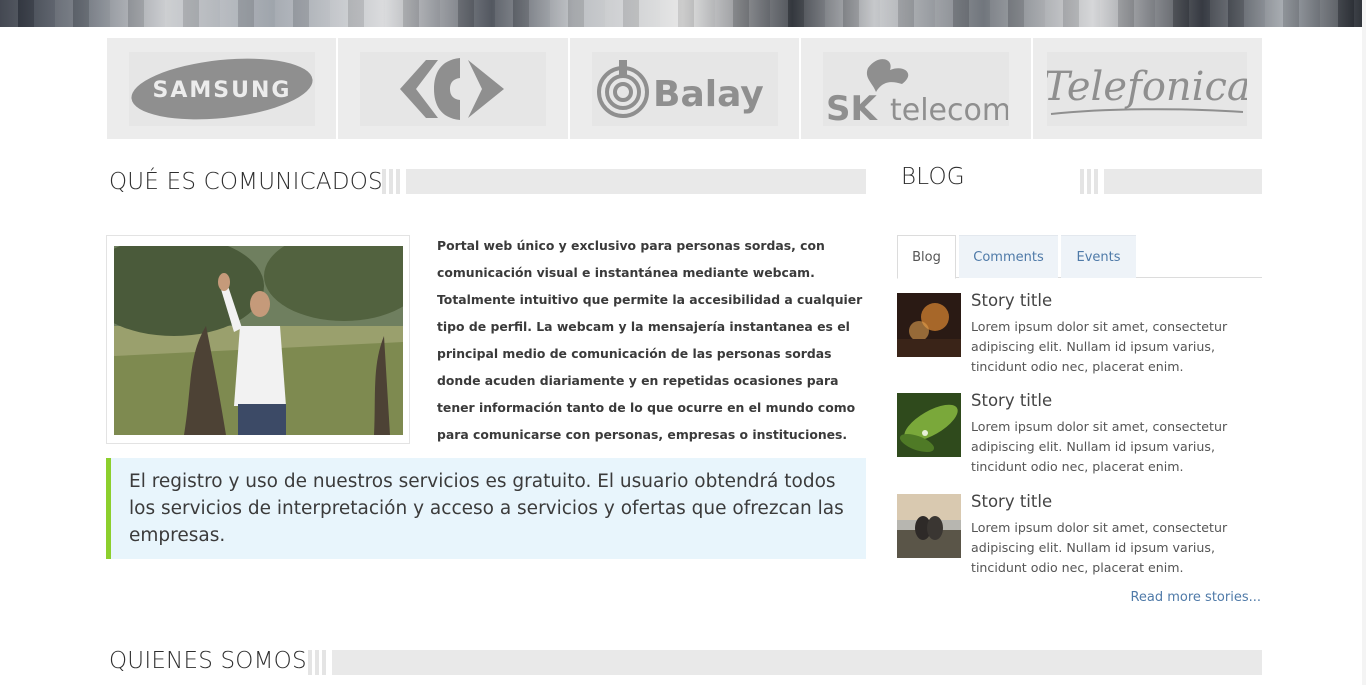 The width and height of the screenshot is (1366, 685). Describe the element at coordinates (708, 94) in the screenshot. I see `balay-logo-text: Balay` at that location.